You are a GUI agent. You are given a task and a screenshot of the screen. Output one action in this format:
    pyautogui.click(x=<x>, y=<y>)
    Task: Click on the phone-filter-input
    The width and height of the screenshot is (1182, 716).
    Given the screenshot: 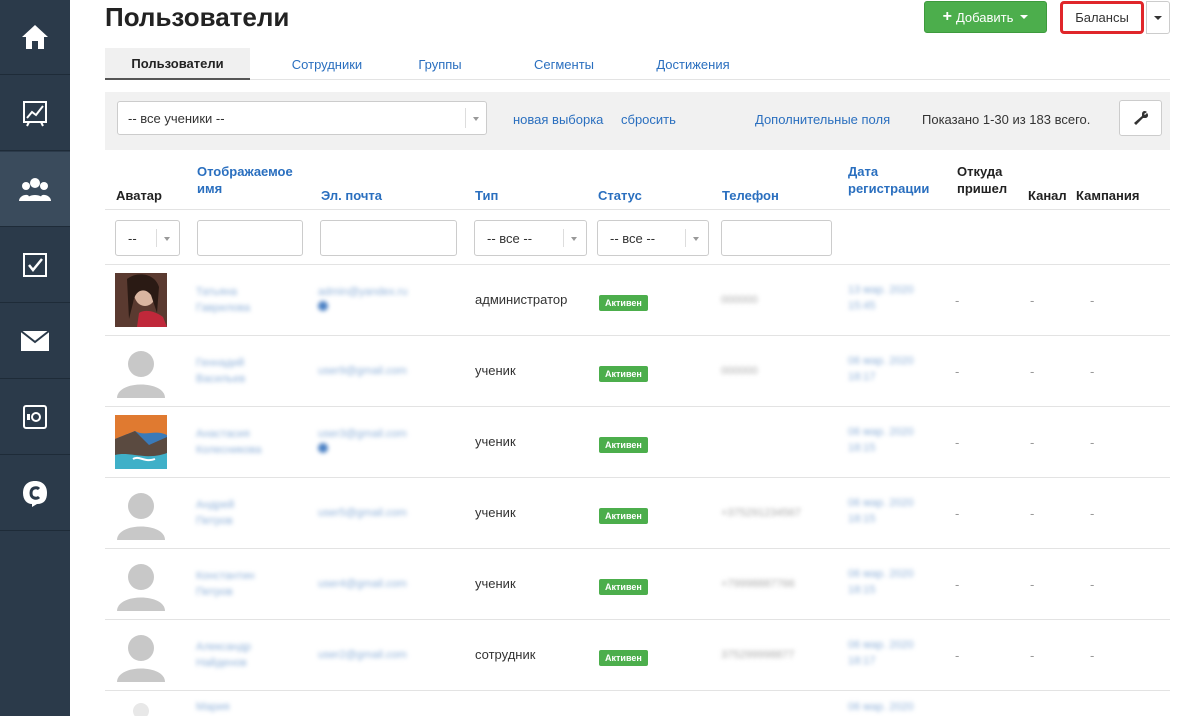 What is the action you would take?
    pyautogui.click(x=776, y=238)
    